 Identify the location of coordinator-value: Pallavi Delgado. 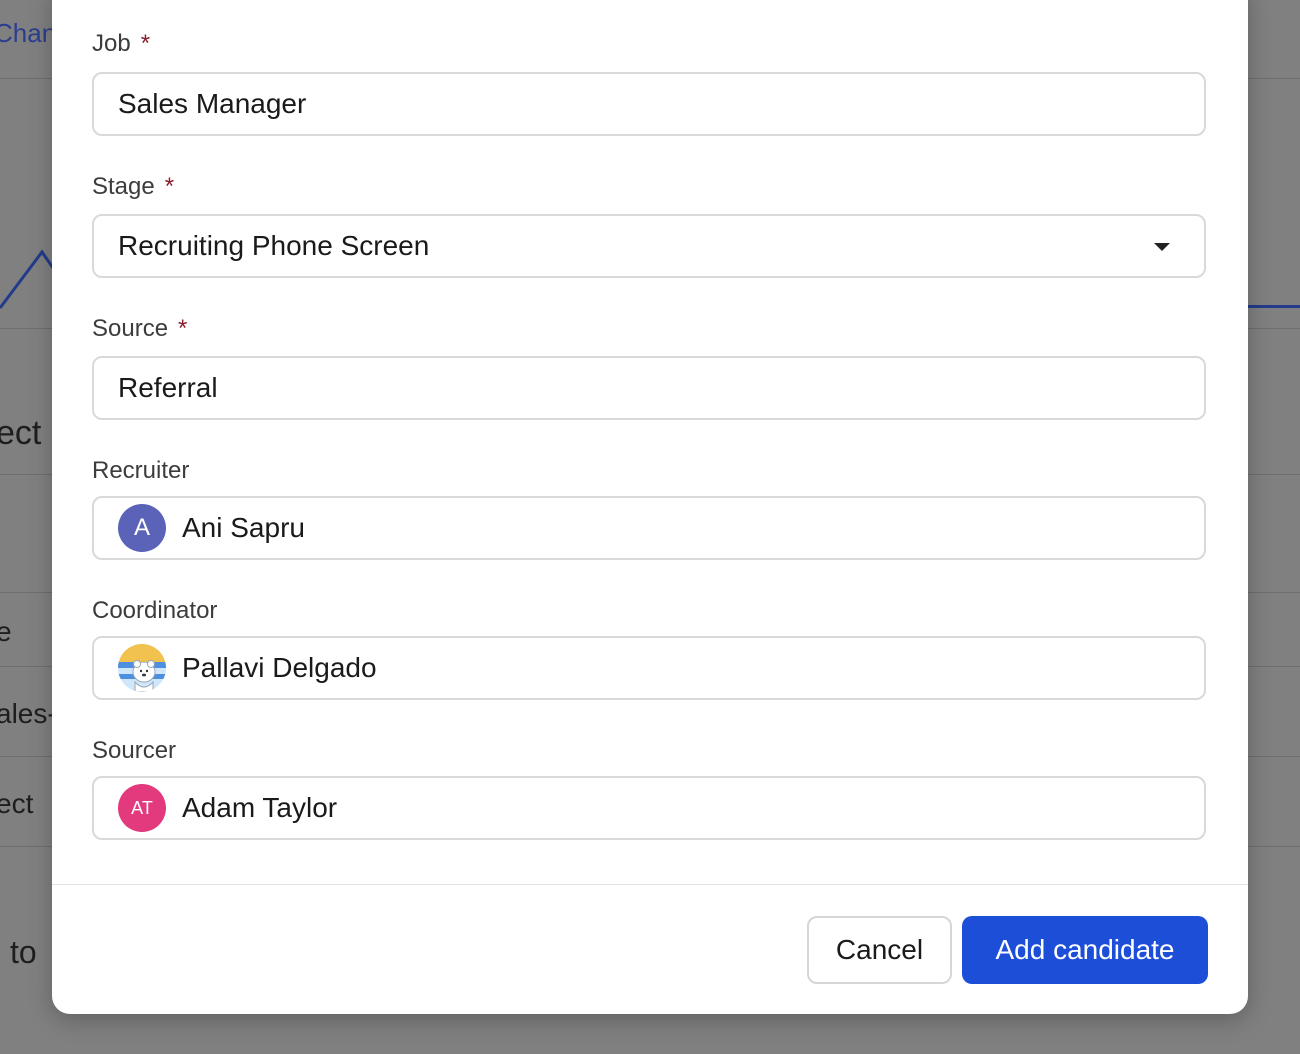
(279, 667).